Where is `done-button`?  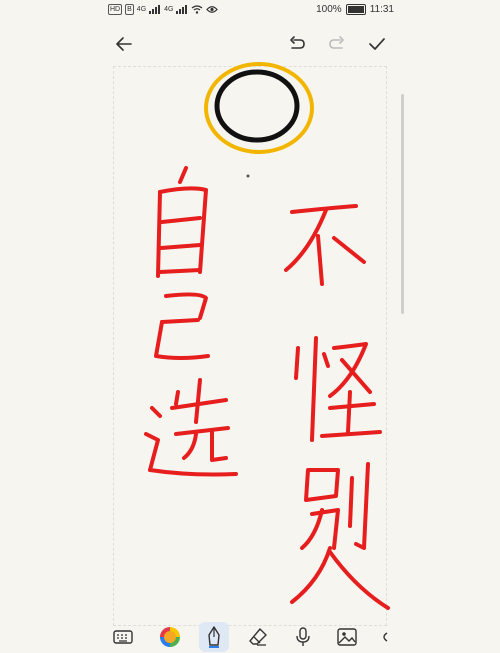
done-button is located at coordinates (377, 44).